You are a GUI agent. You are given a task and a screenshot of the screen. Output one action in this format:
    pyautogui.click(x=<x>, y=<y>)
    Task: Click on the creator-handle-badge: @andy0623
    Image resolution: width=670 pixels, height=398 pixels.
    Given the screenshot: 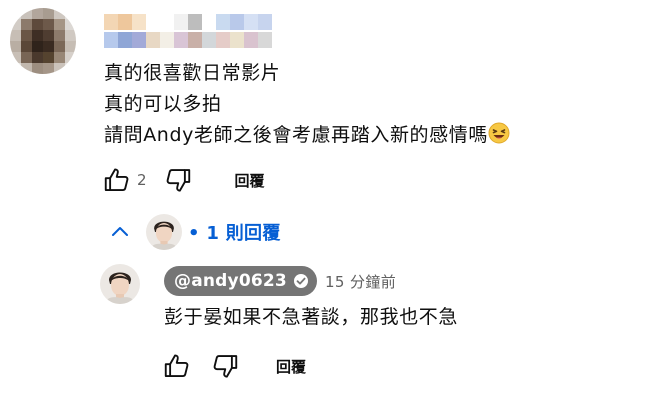 What is the action you would take?
    pyautogui.click(x=240, y=281)
    